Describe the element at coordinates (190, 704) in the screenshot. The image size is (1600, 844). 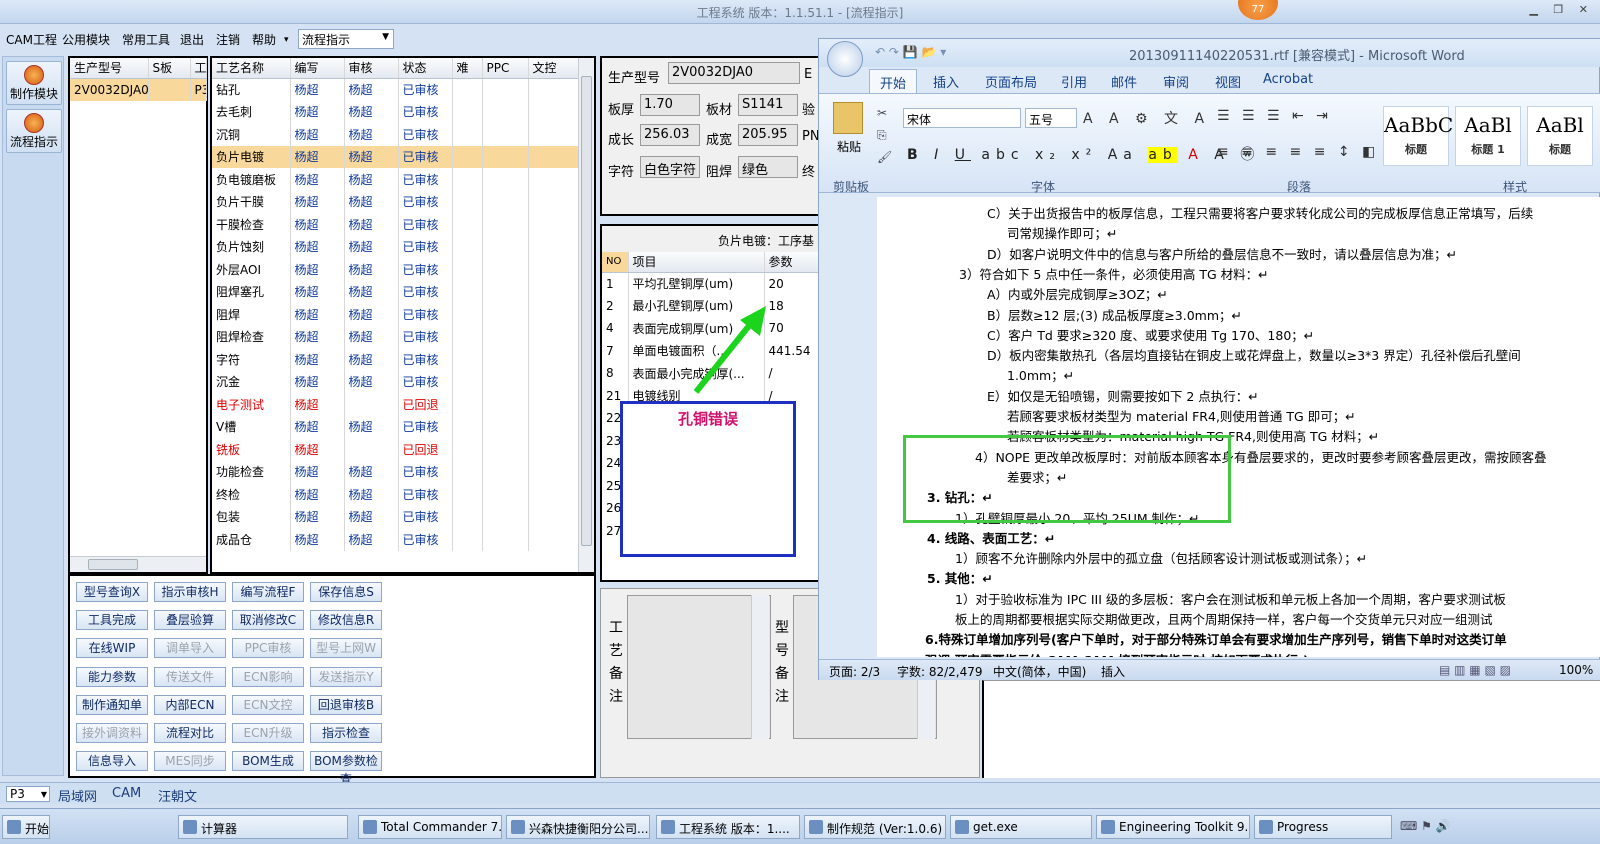
I see `action-button: 内部ECN` at that location.